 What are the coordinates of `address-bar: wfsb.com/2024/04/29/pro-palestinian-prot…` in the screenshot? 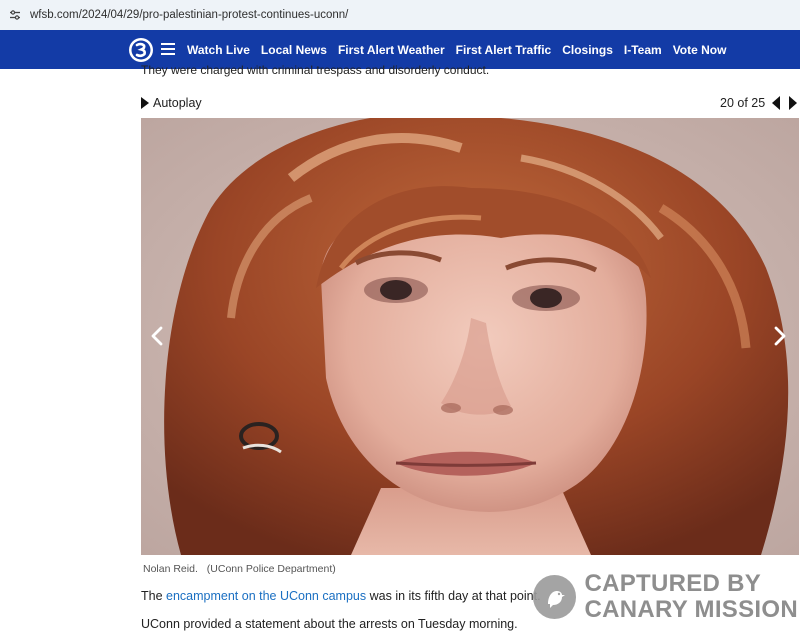 It's located at (400, 15).